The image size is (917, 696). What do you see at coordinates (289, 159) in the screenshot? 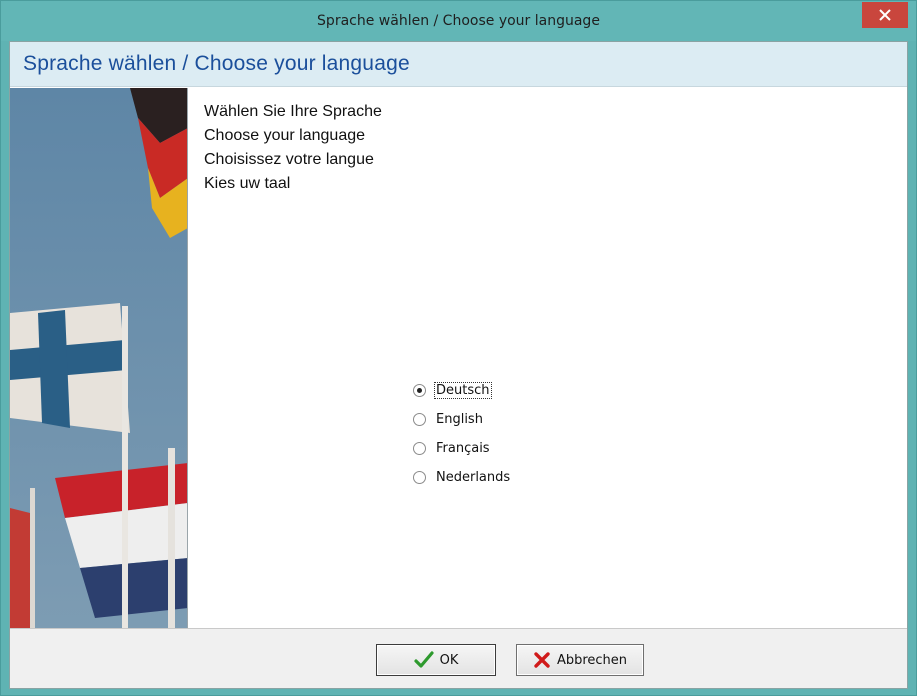
I see `intro-line-fr: Choisissez votre langue` at bounding box center [289, 159].